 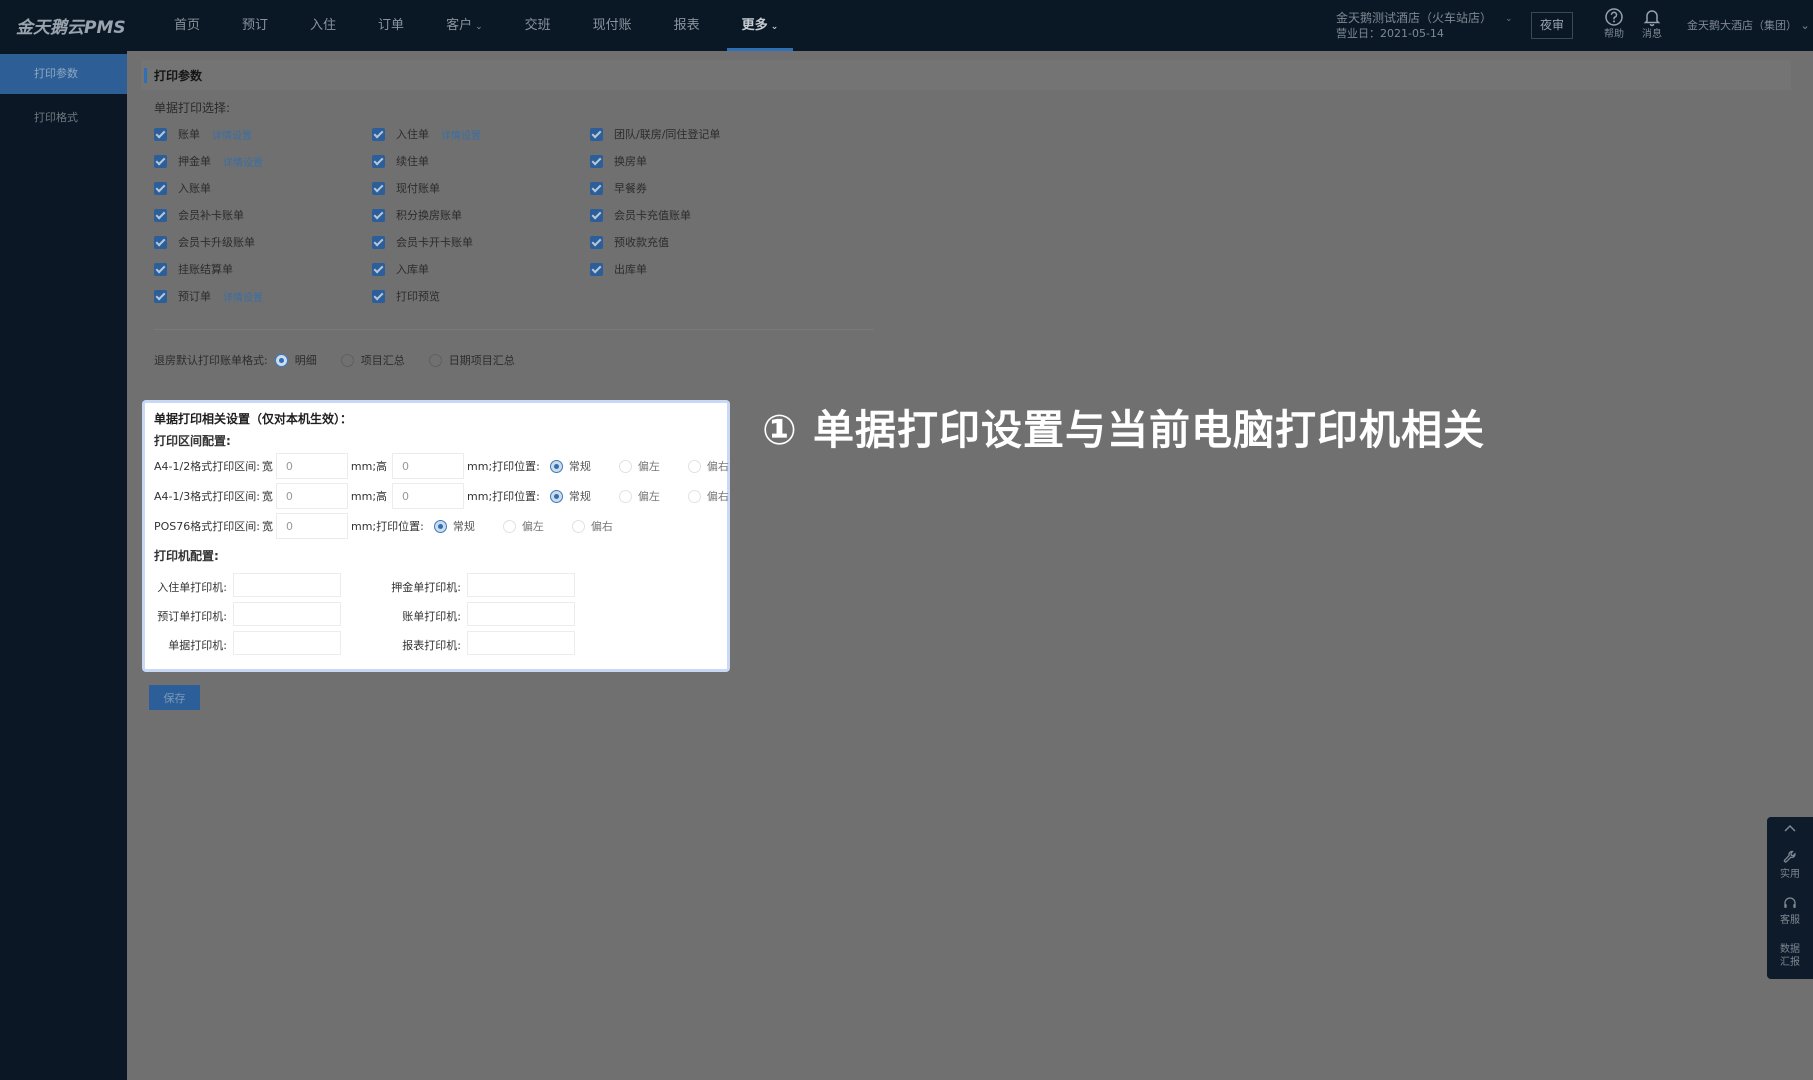 I want to click on checkin-printer-select, so click(x=287, y=585).